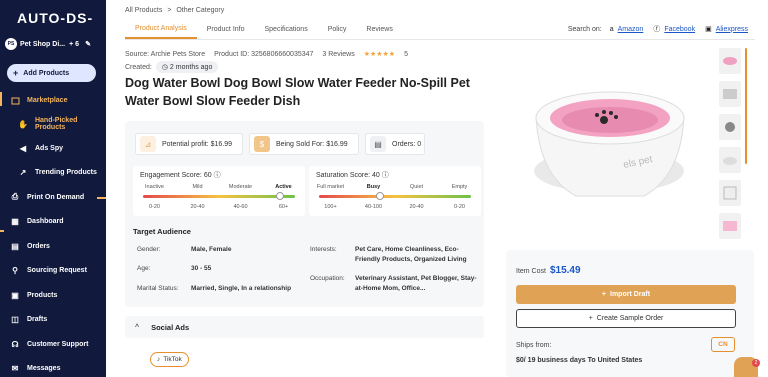 This screenshot has height=377, width=768. Describe the element at coordinates (53, 246) in the screenshot. I see `sidebar-item-orders: ▤ Orders` at that location.